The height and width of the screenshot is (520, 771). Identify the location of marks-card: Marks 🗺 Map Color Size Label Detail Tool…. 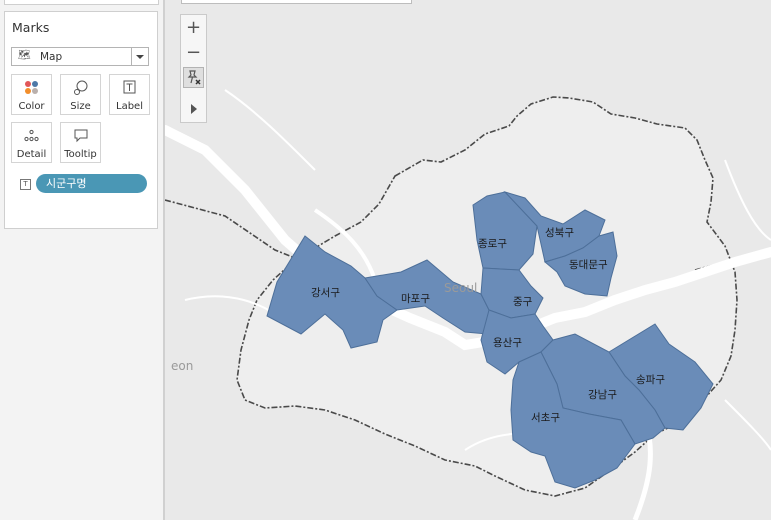
(81, 120).